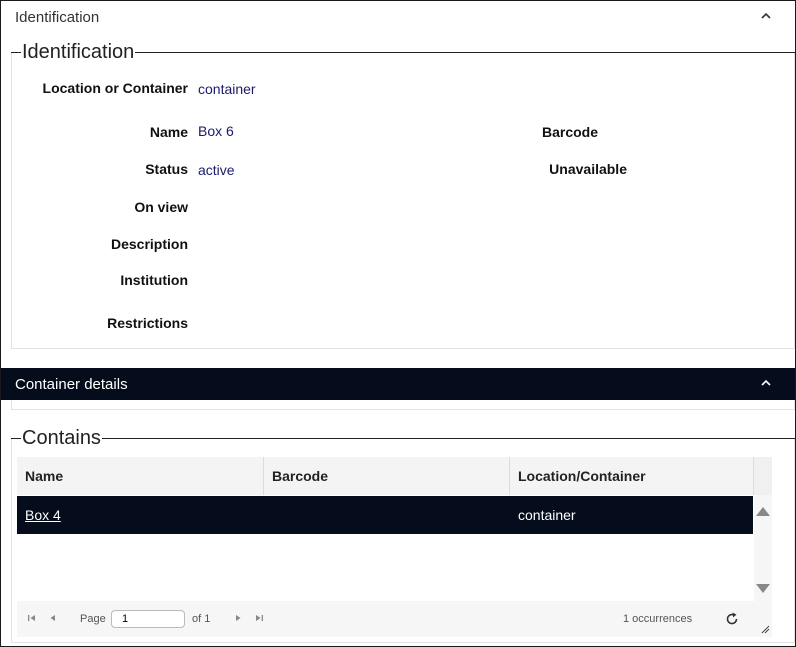  I want to click on contains-legend-line-right, so click(447, 438).